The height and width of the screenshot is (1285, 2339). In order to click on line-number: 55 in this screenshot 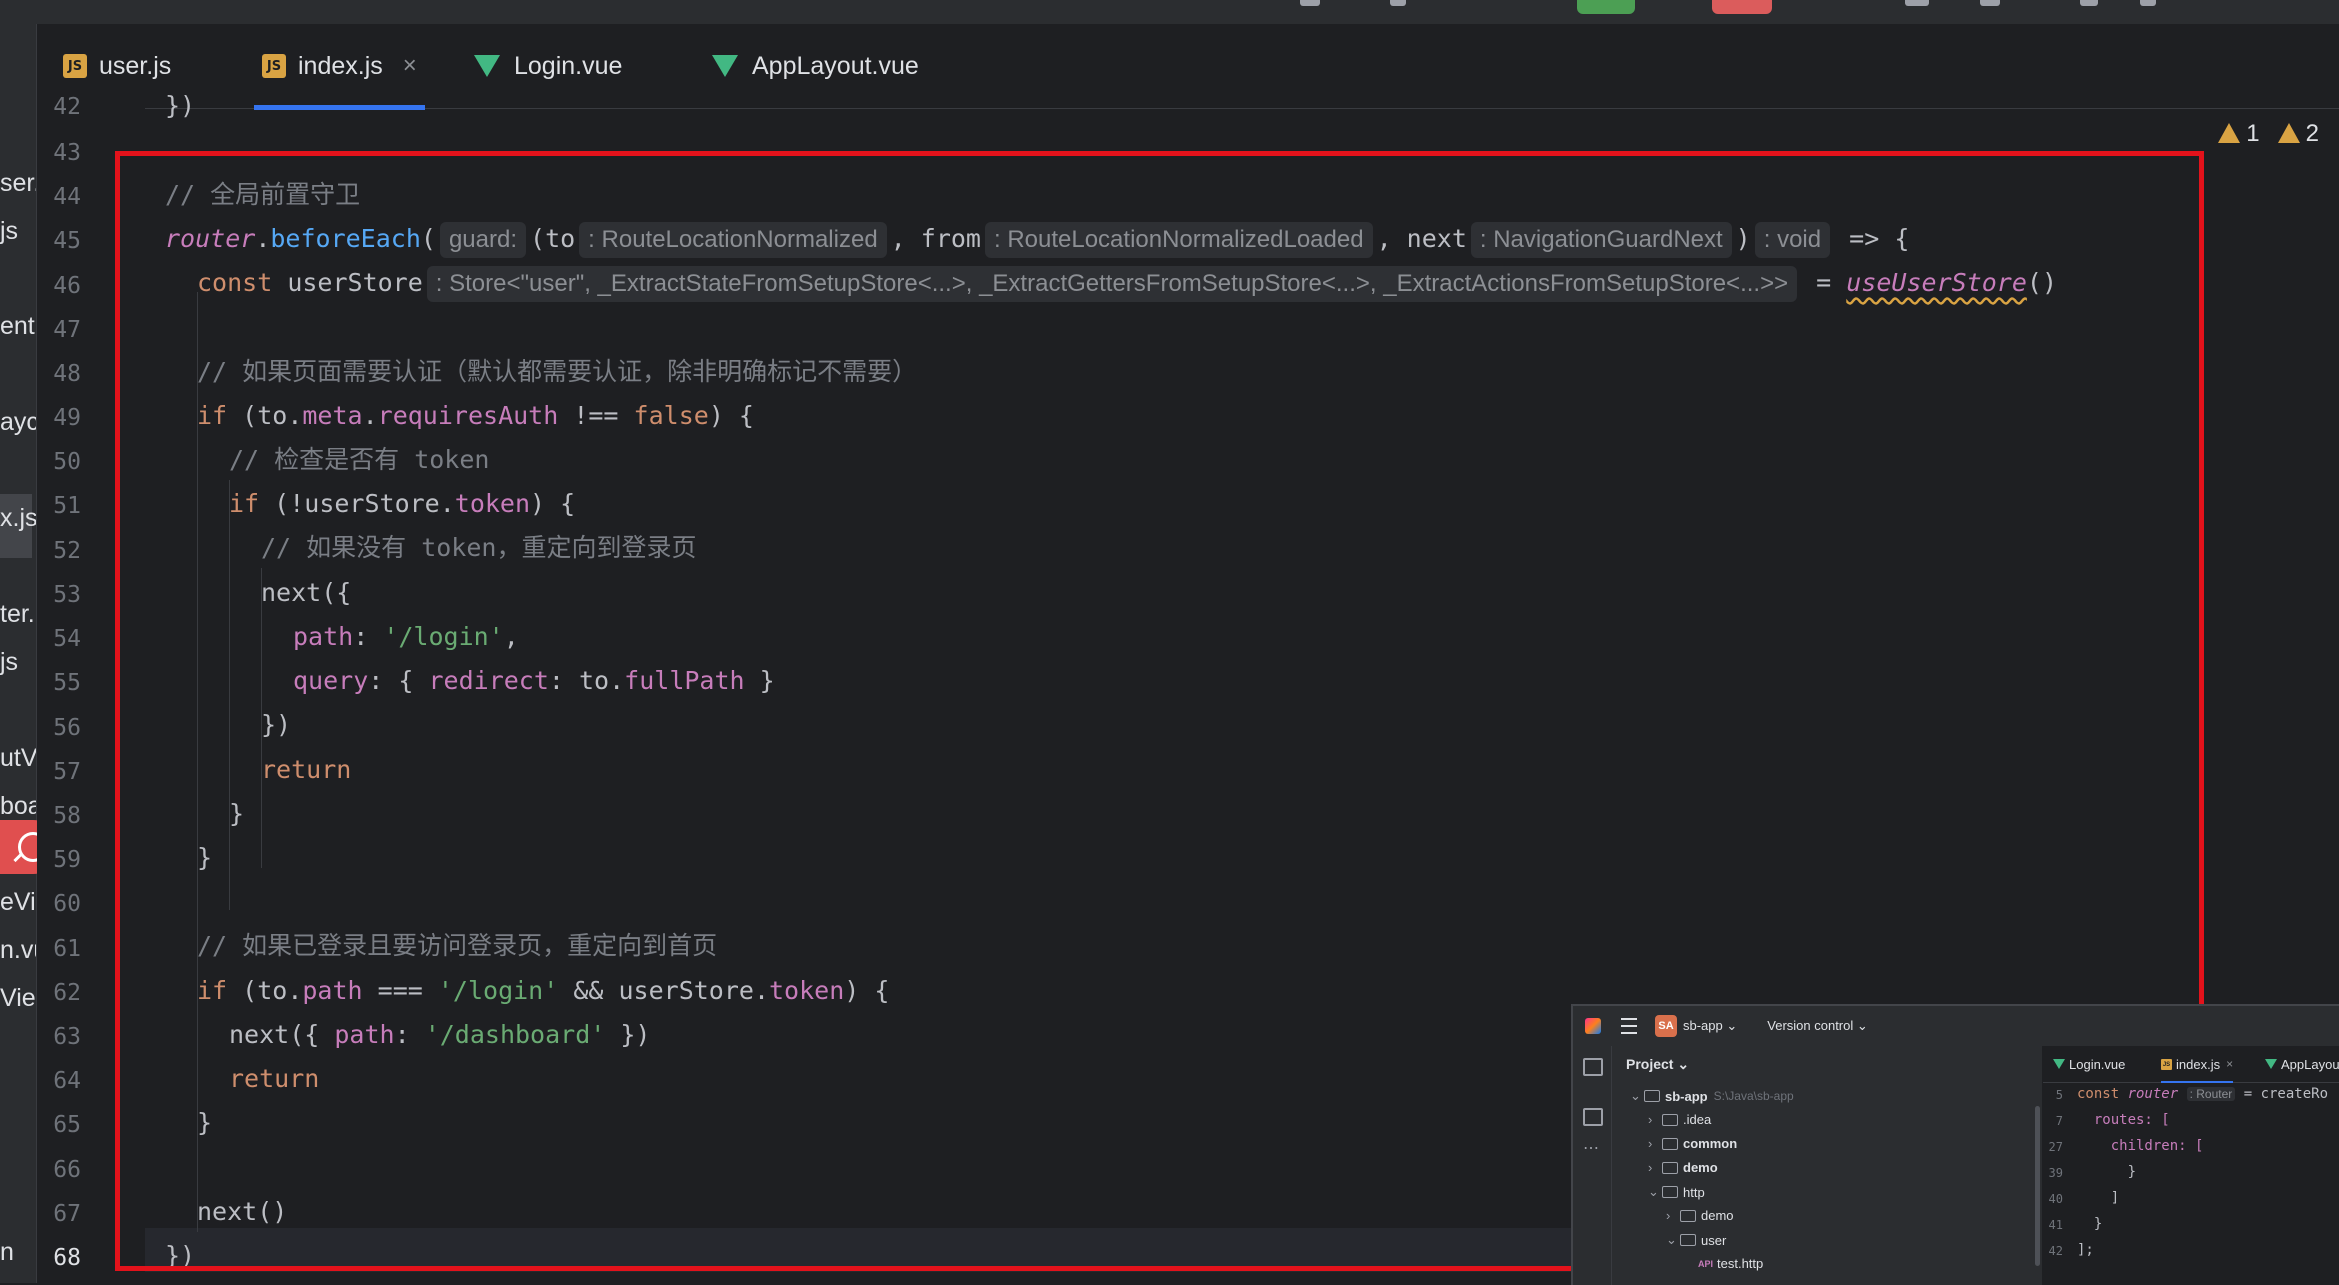, I will do `click(67, 683)`.